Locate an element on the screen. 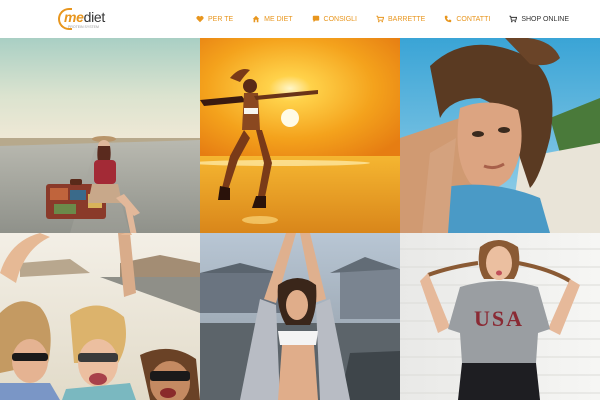  nav-item-consigli: CONSIGLI is located at coordinates (334, 19).